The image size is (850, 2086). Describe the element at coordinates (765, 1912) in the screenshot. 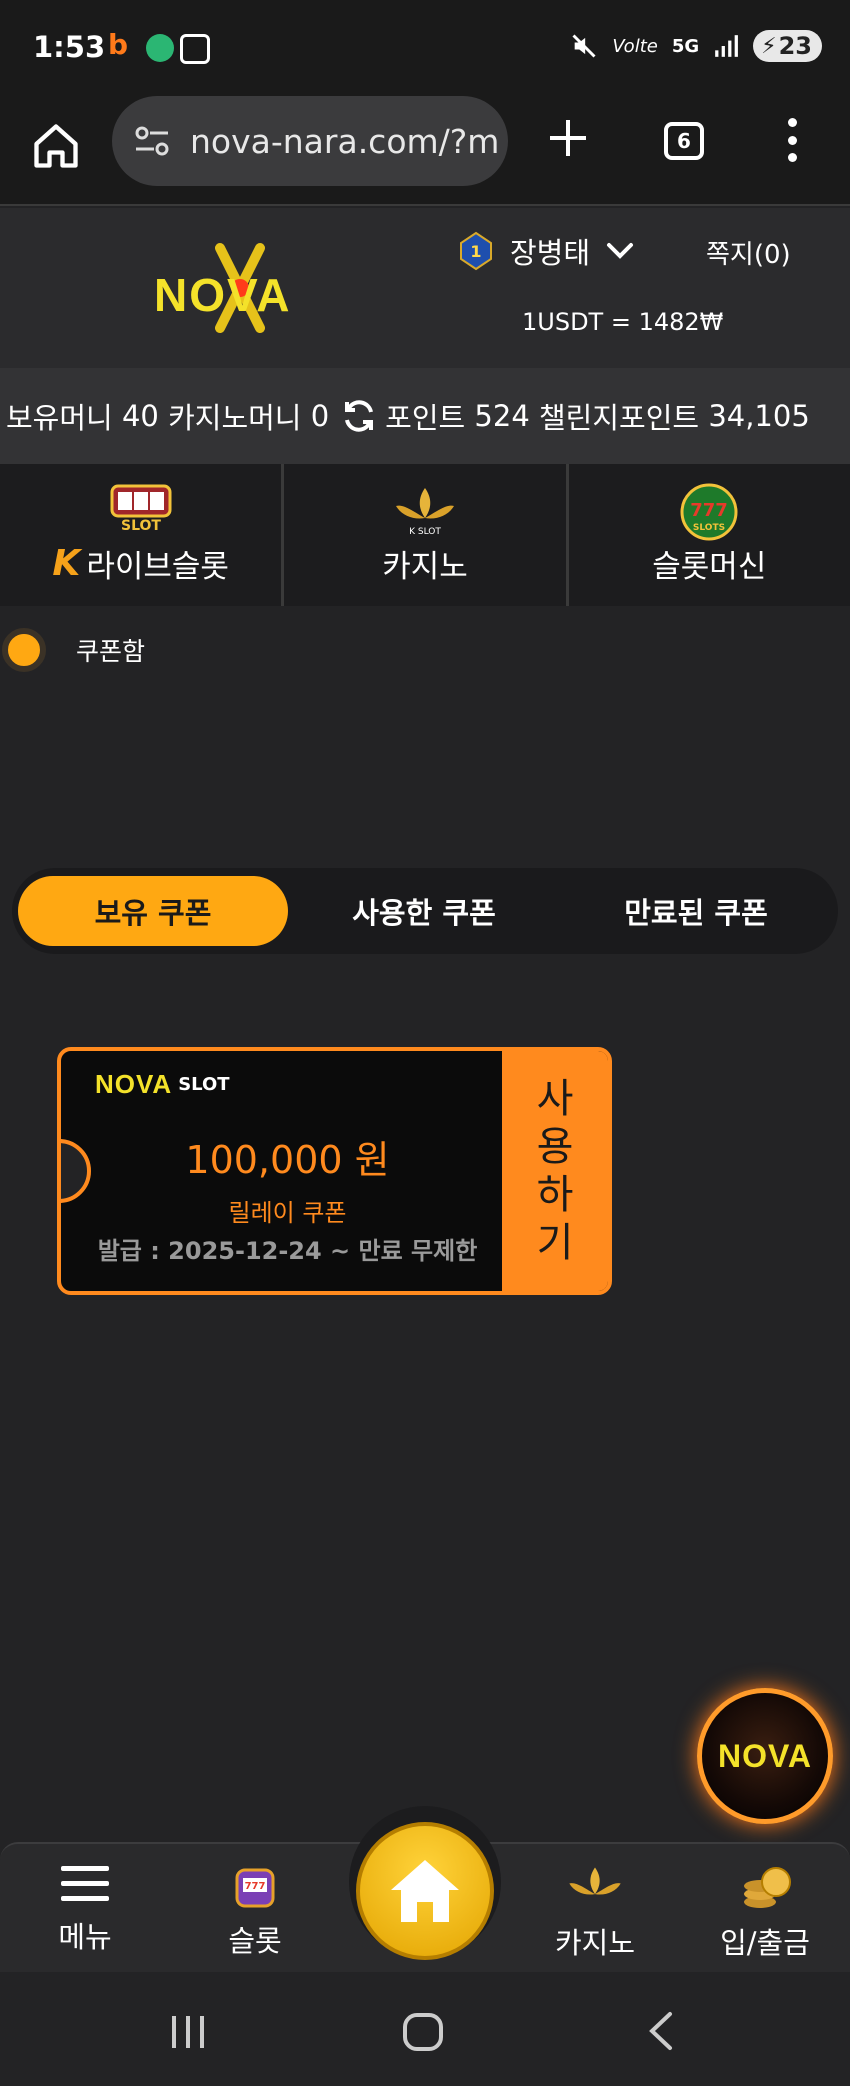

I see `nav-deposit: 입/출금` at that location.